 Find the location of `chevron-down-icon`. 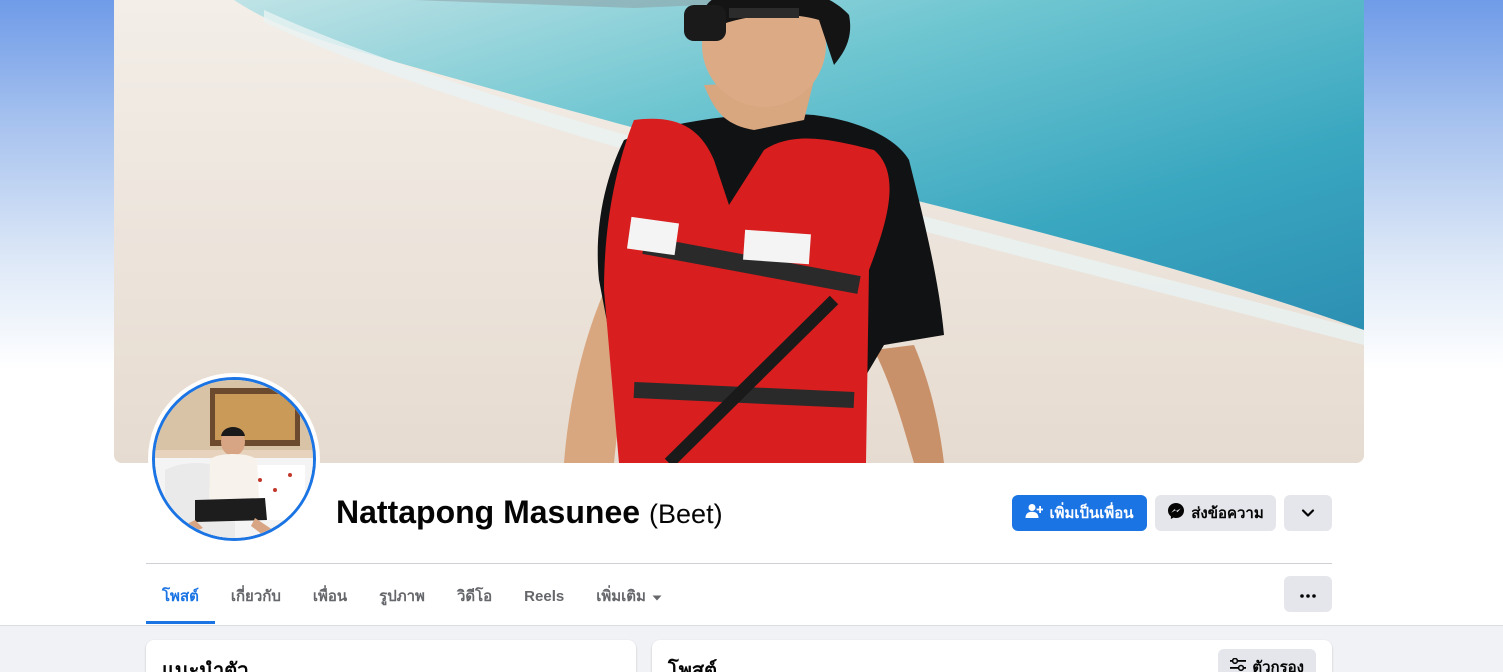

chevron-down-icon is located at coordinates (1308, 513).